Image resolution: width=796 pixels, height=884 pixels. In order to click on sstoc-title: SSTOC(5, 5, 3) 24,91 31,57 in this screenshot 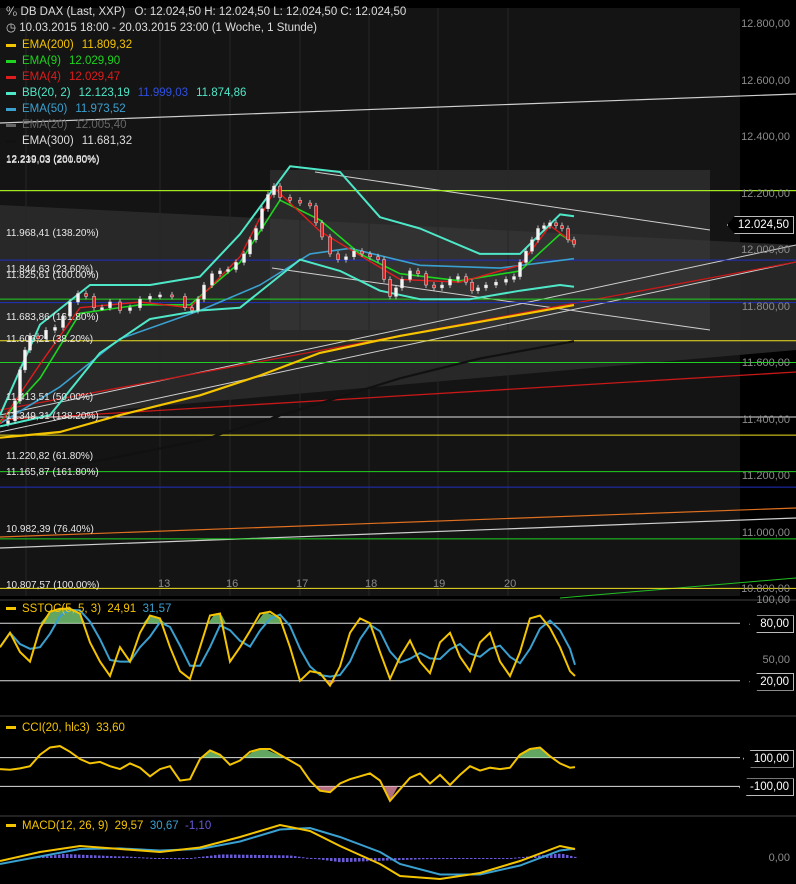, I will do `click(88, 609)`.